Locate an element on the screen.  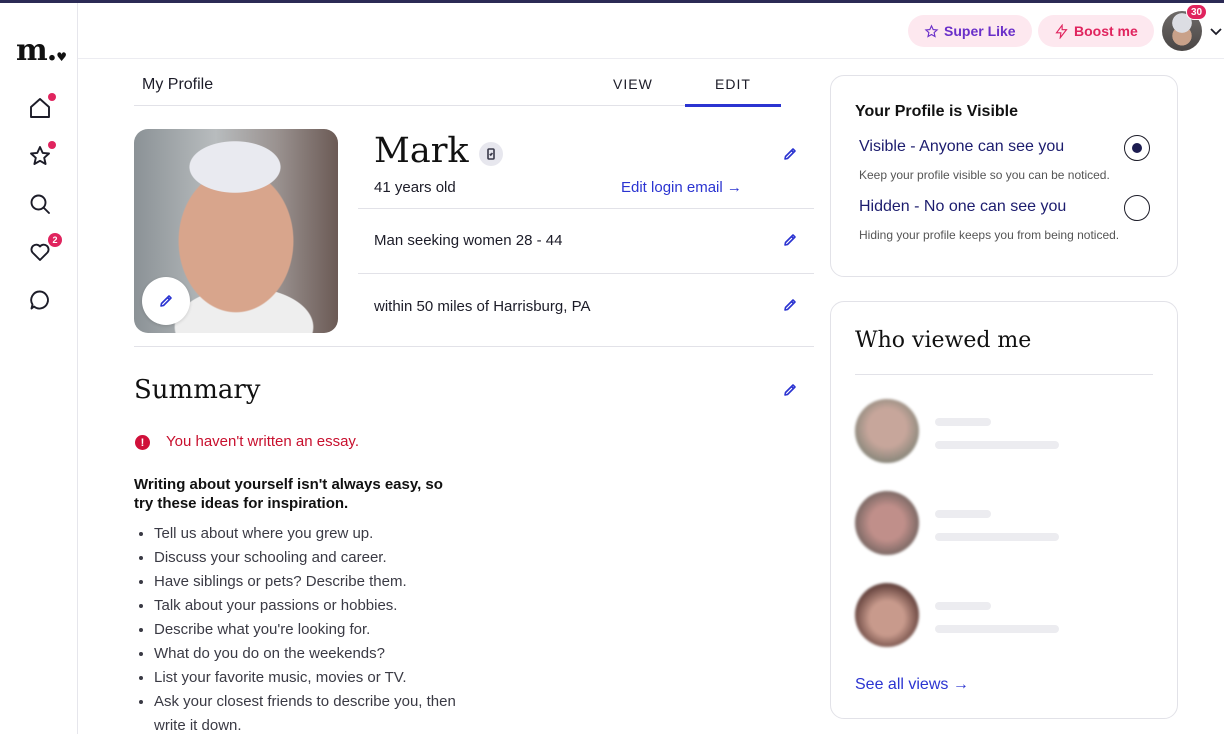
radio-selected-dot is located at coordinates (1137, 148).